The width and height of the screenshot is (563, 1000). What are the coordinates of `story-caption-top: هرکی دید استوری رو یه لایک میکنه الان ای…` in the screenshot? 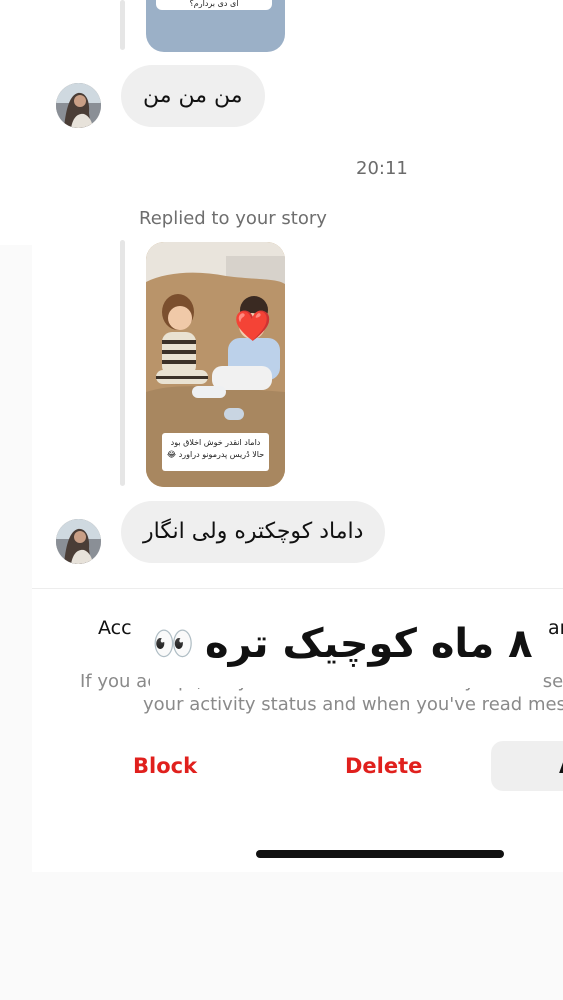 It's located at (214, 5).